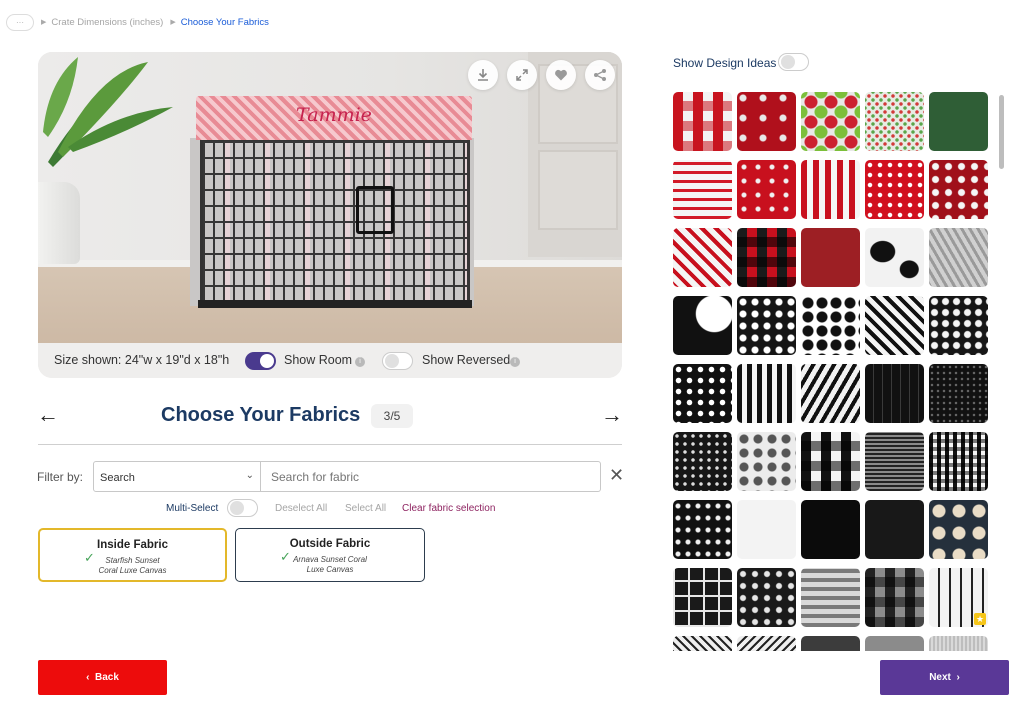 This screenshot has width=1024, height=713. I want to click on fabric-swatch-black-solid, so click(830, 529).